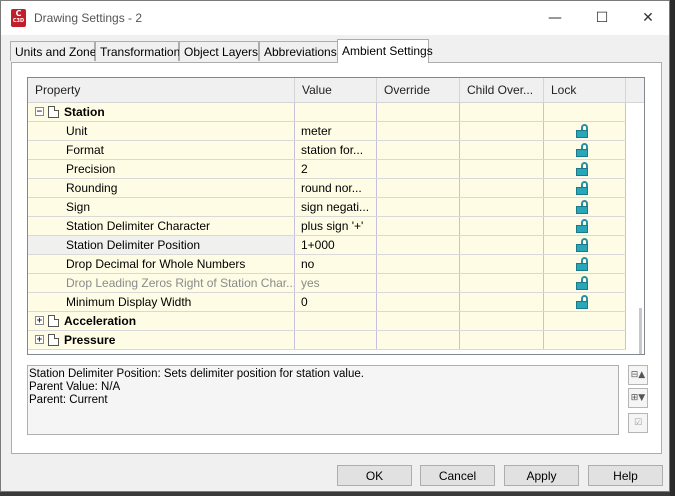  I want to click on grid-group-row: + Pressure, so click(336, 340).